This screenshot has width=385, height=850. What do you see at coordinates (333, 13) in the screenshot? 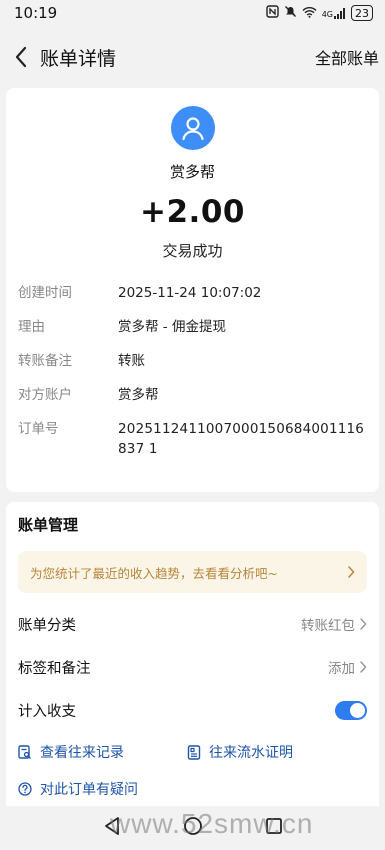
I see `signal-icon: 4G` at bounding box center [333, 13].